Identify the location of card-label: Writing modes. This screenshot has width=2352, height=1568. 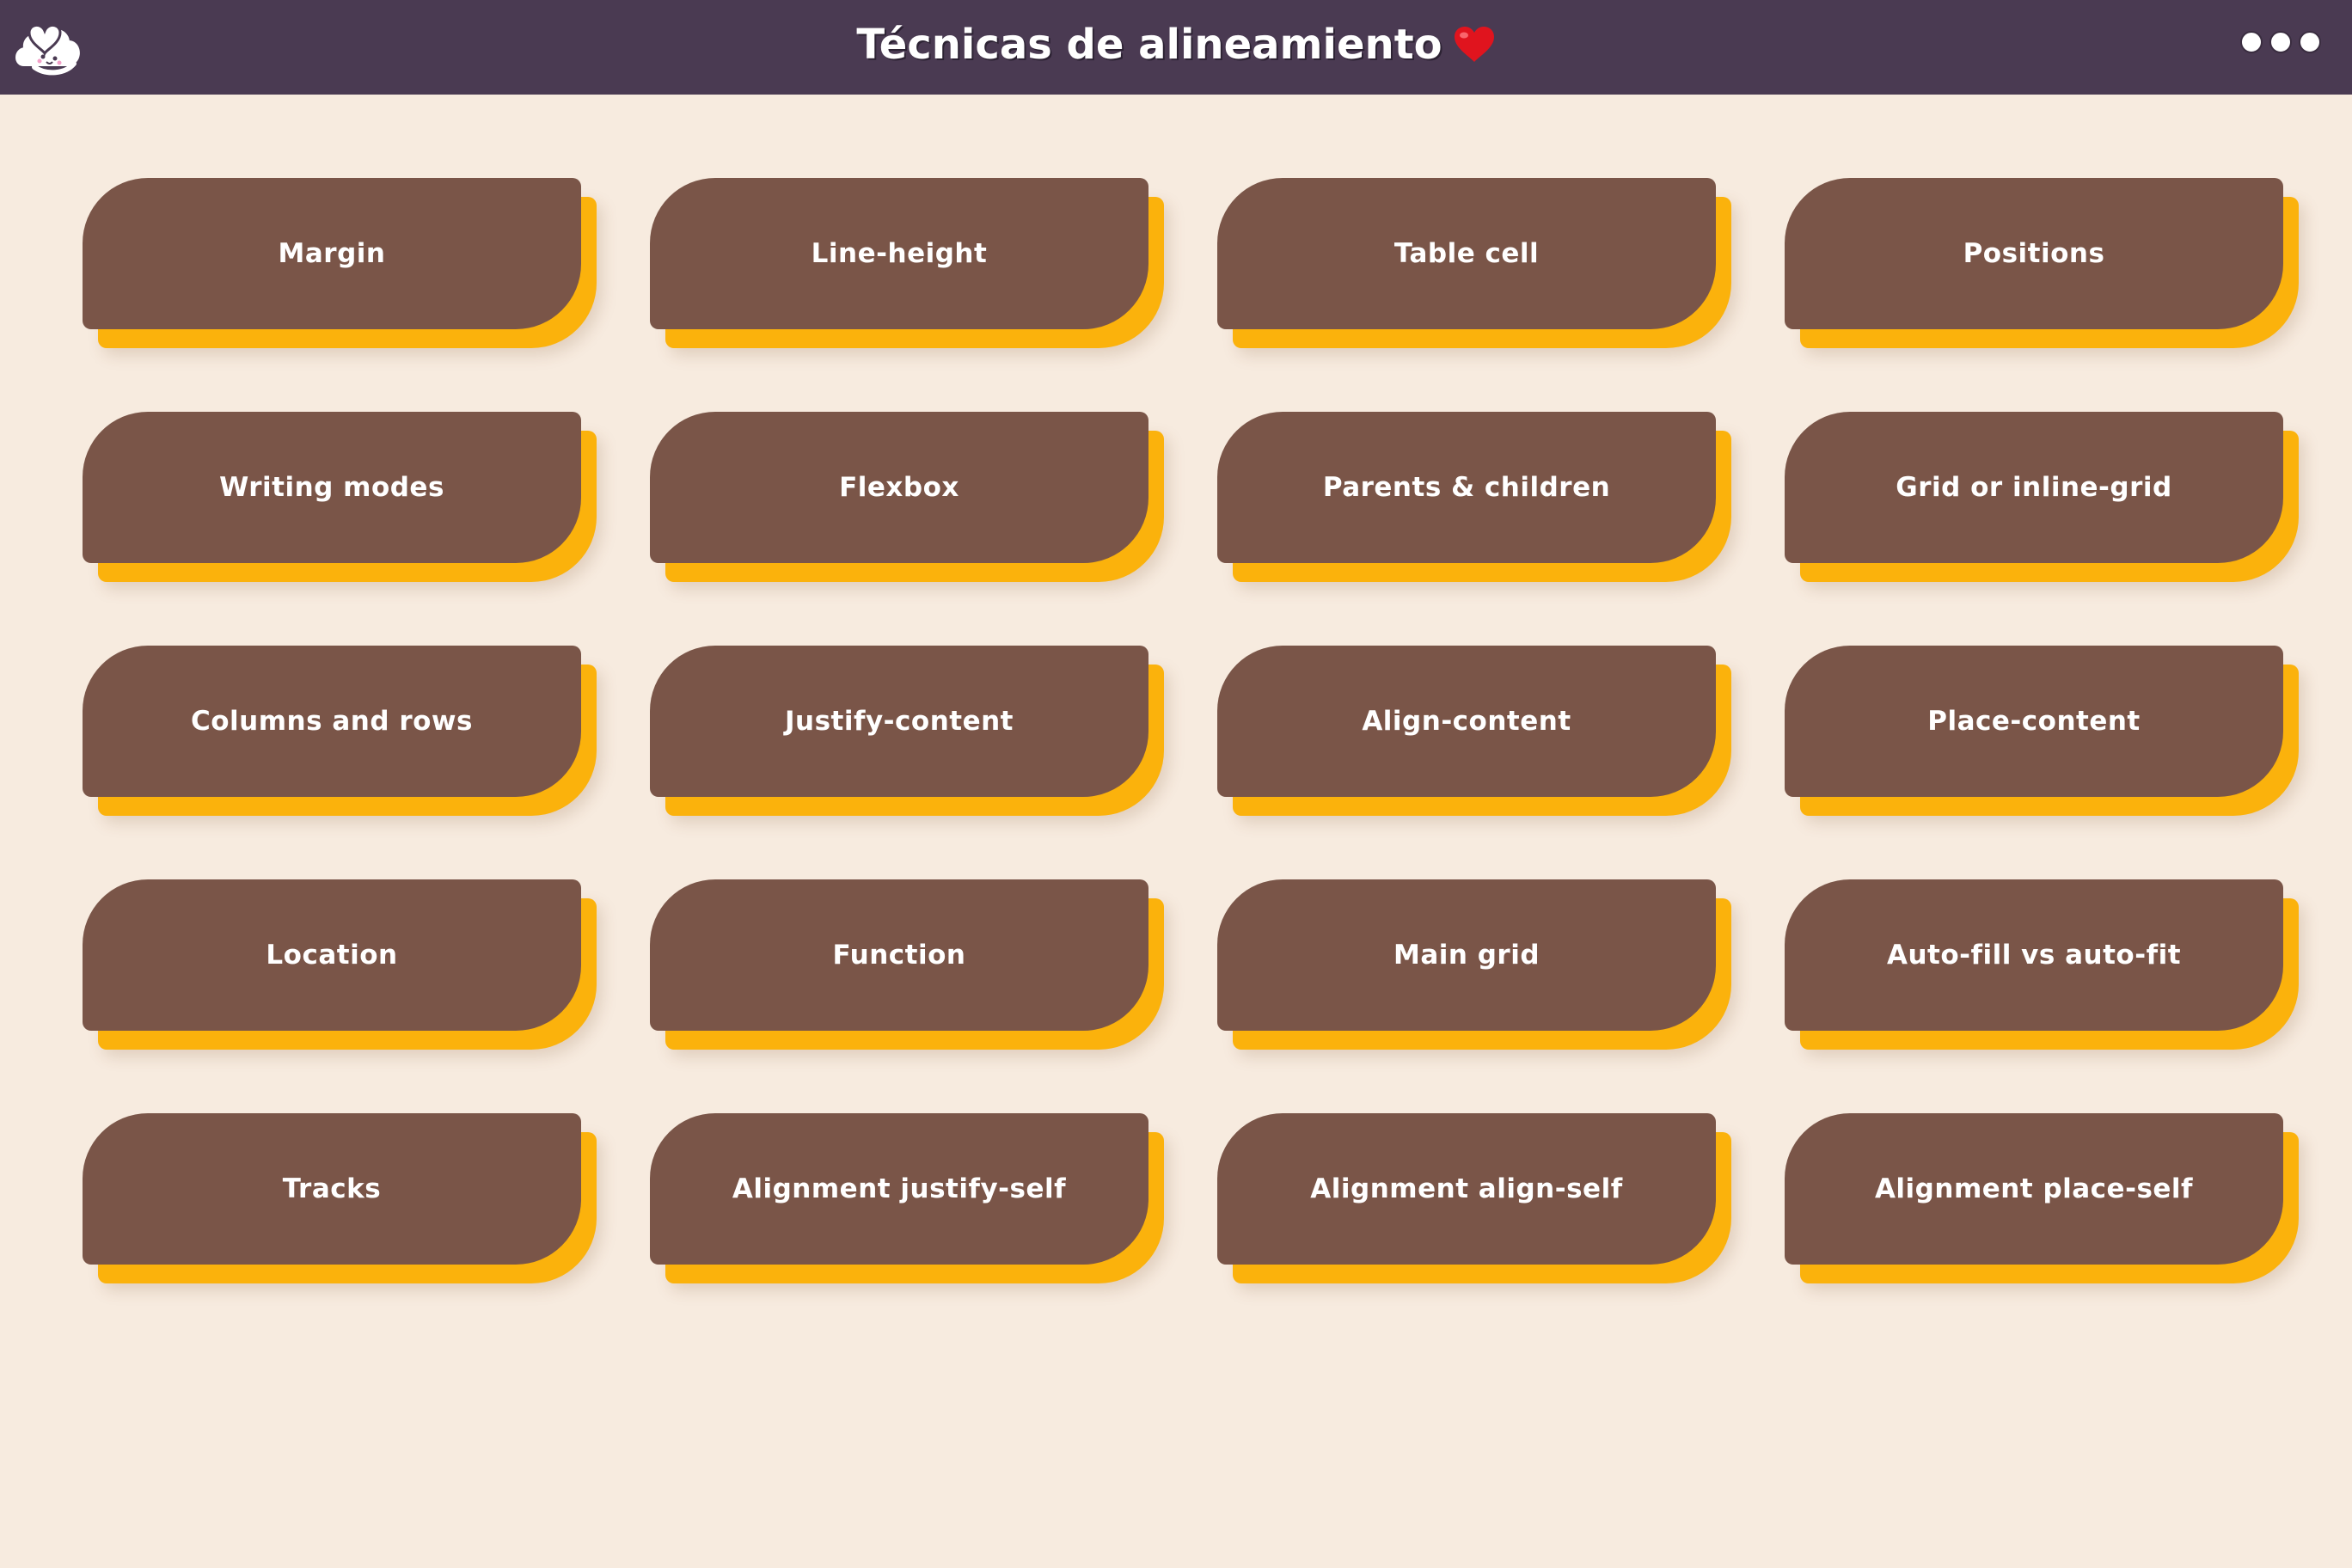
(331, 487).